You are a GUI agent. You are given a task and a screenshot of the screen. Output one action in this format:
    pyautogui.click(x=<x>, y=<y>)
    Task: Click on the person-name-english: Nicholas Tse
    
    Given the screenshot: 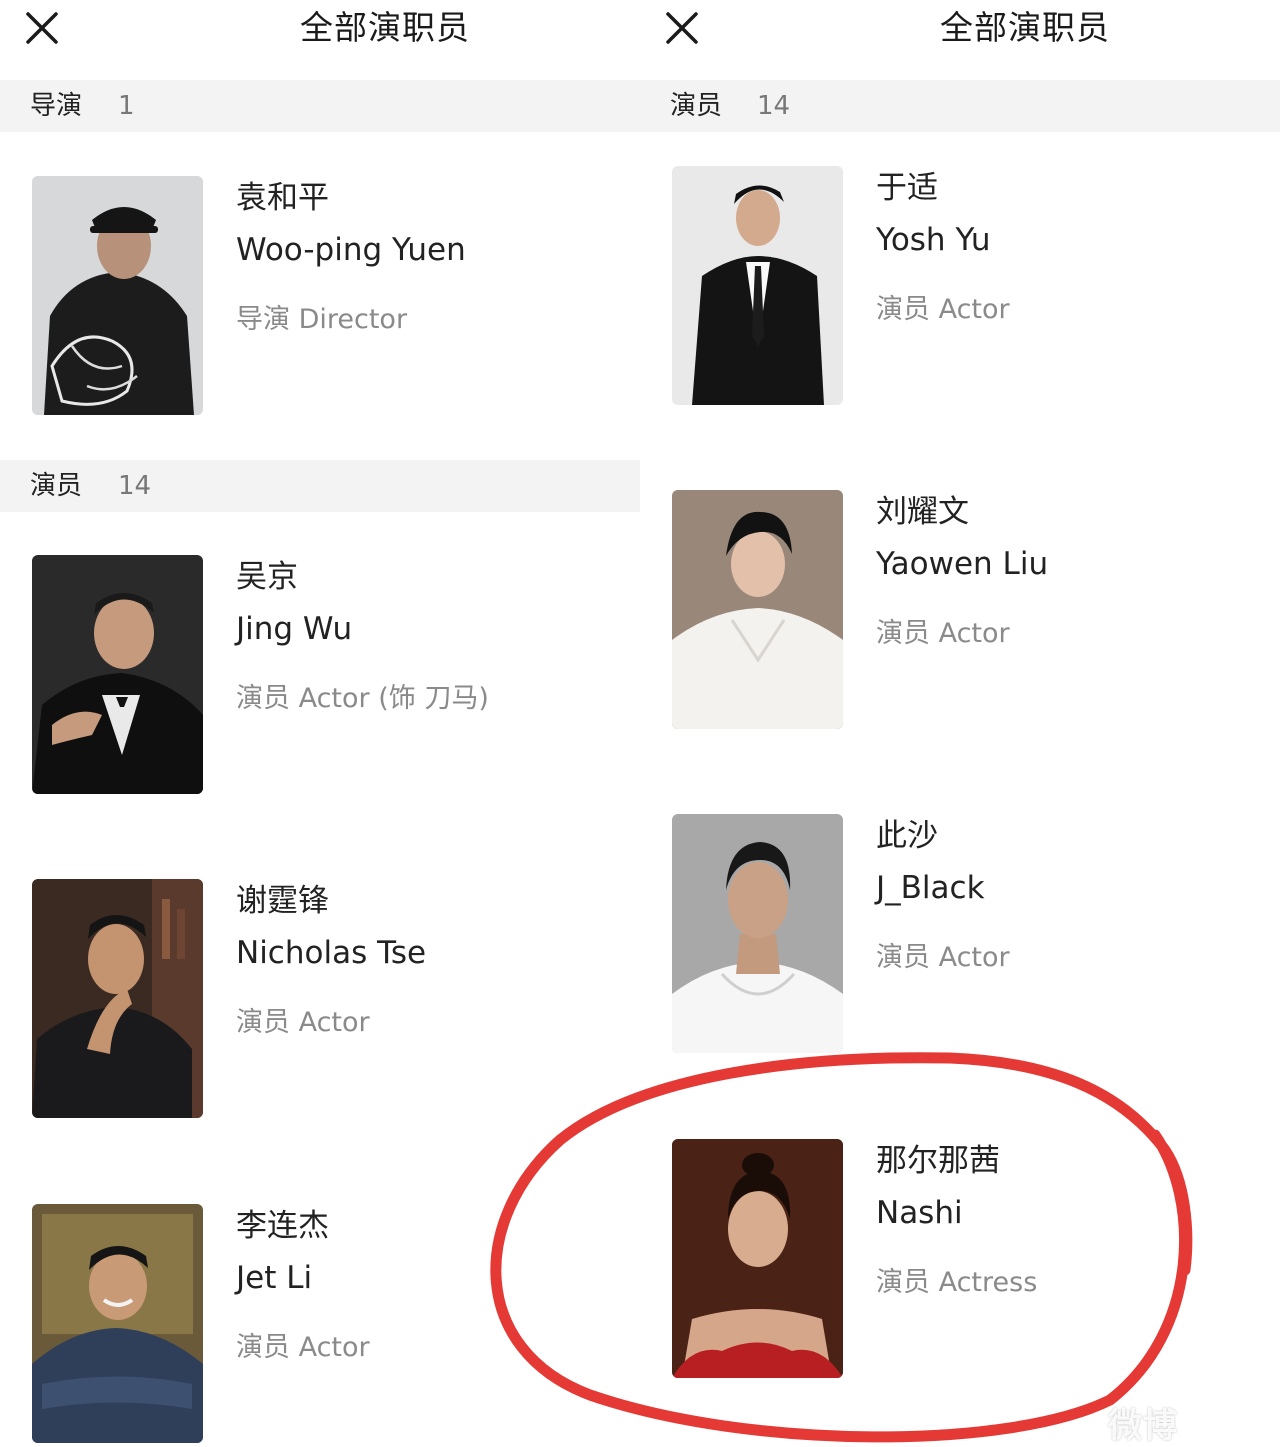 What is the action you would take?
    pyautogui.click(x=331, y=953)
    